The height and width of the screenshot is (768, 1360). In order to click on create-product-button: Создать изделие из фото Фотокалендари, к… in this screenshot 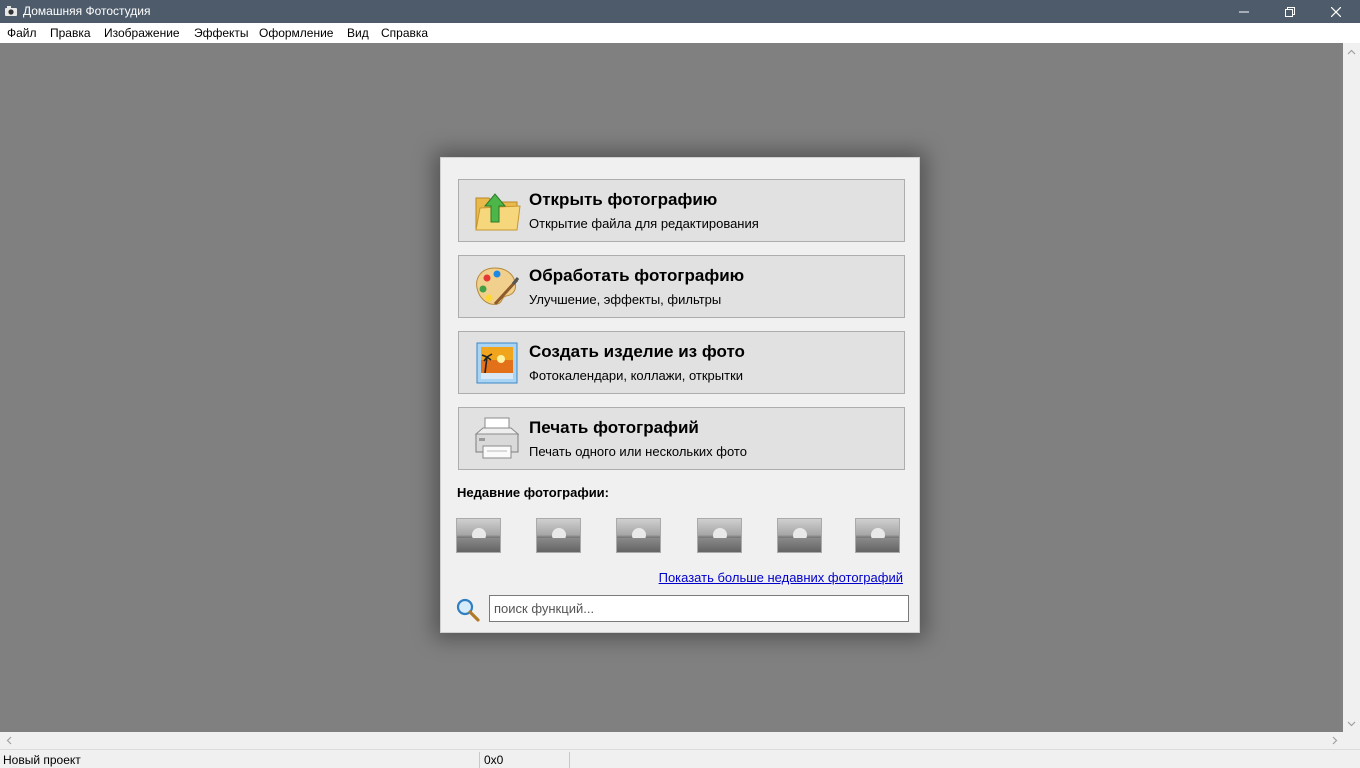, I will do `click(681, 362)`.